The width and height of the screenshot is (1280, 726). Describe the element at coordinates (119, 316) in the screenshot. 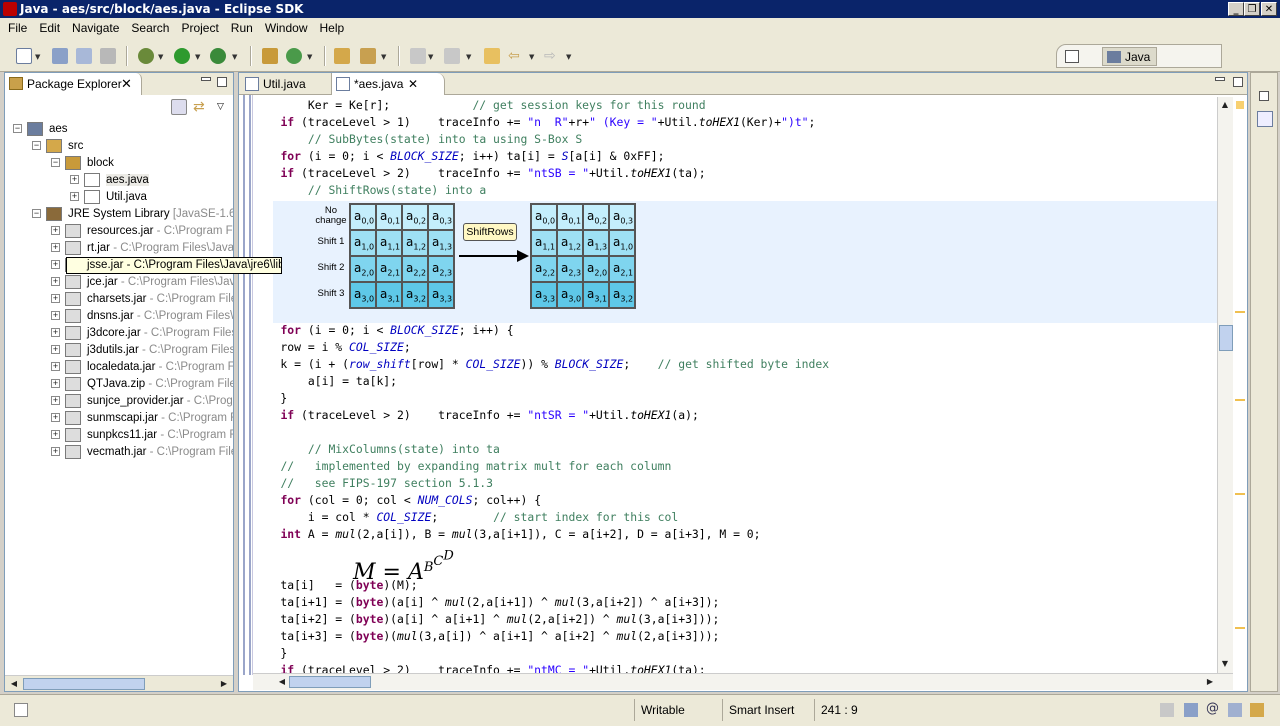

I see `tree-item: + dnsns.jar - C:\Program Files\J` at that location.